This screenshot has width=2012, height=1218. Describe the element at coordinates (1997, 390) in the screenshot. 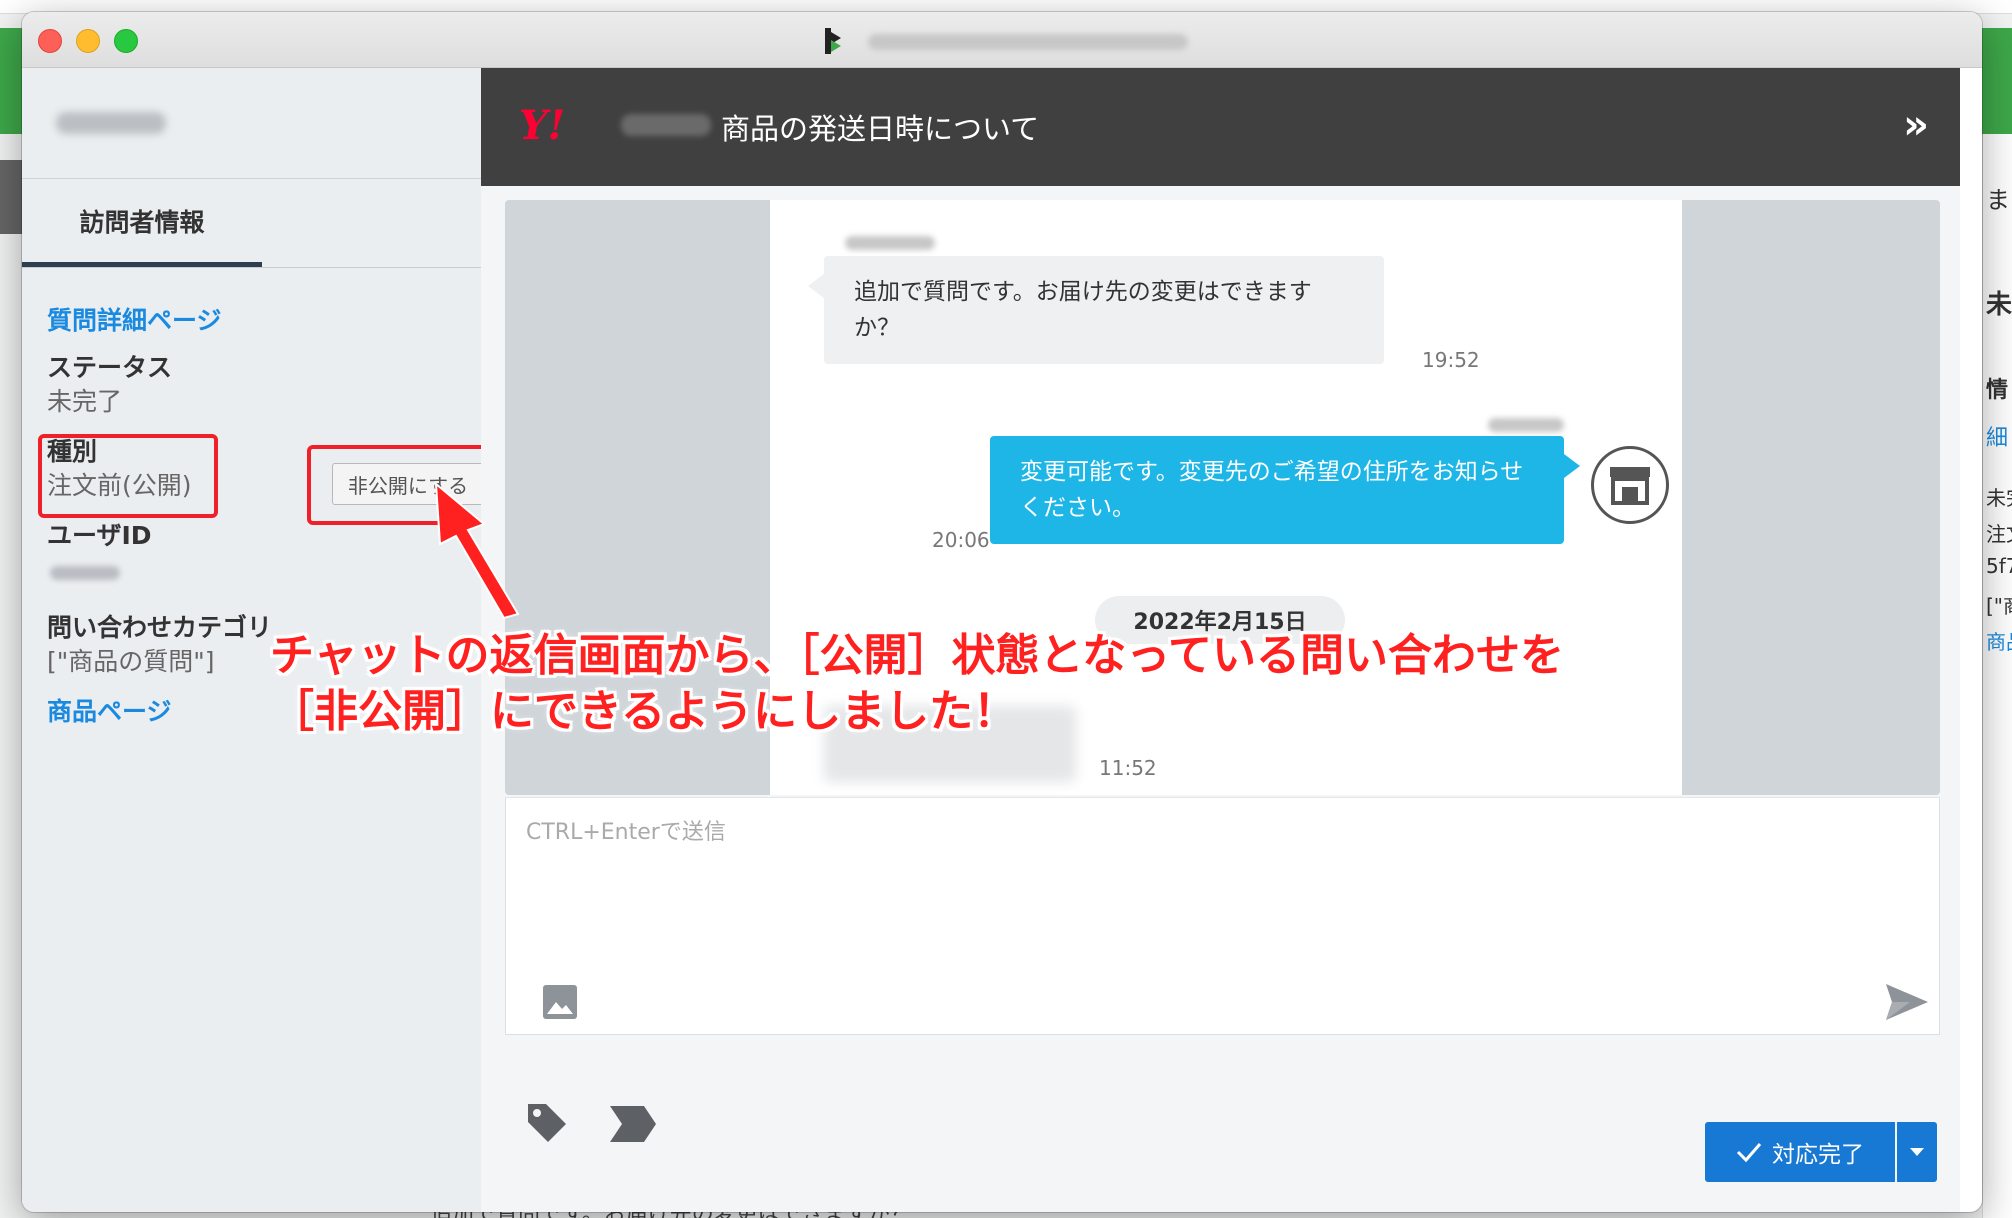

I see `background-text: 情` at that location.